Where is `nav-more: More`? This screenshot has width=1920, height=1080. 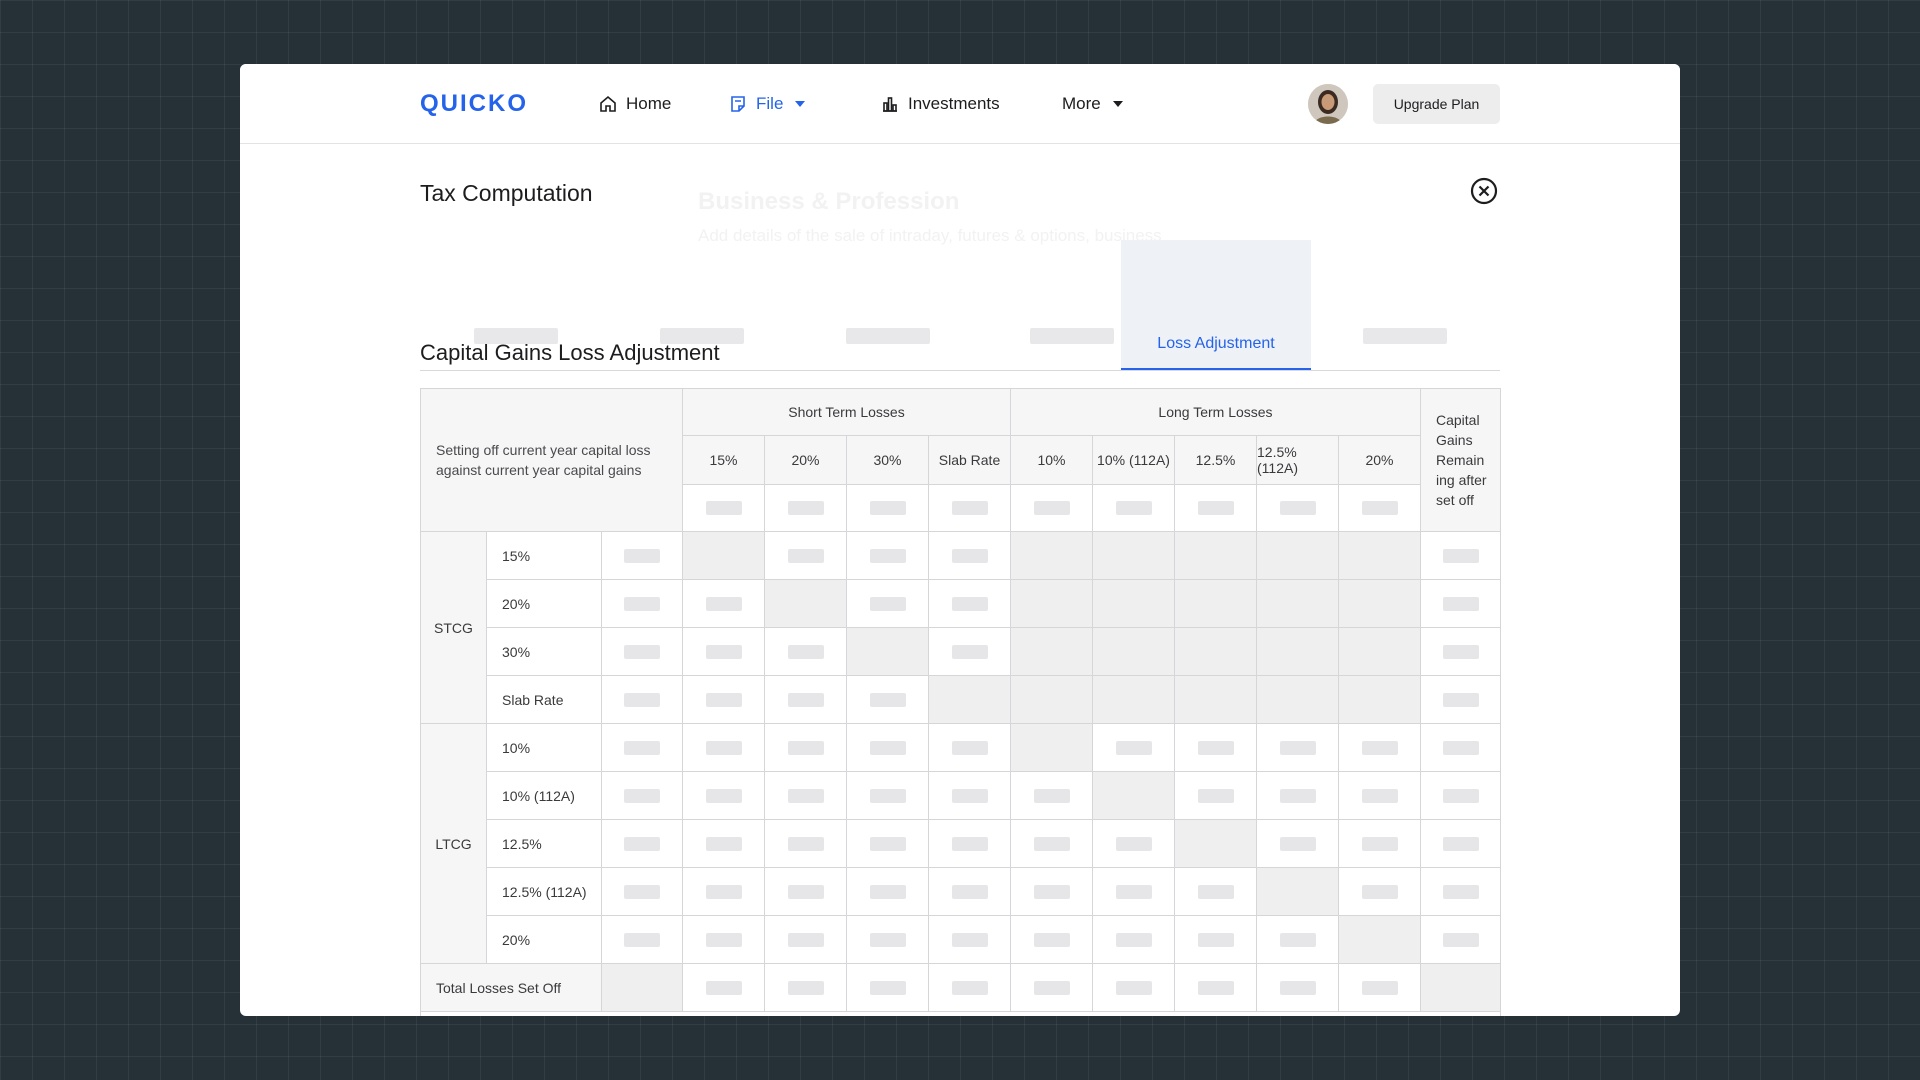
nav-more: More is located at coordinates (1096, 104).